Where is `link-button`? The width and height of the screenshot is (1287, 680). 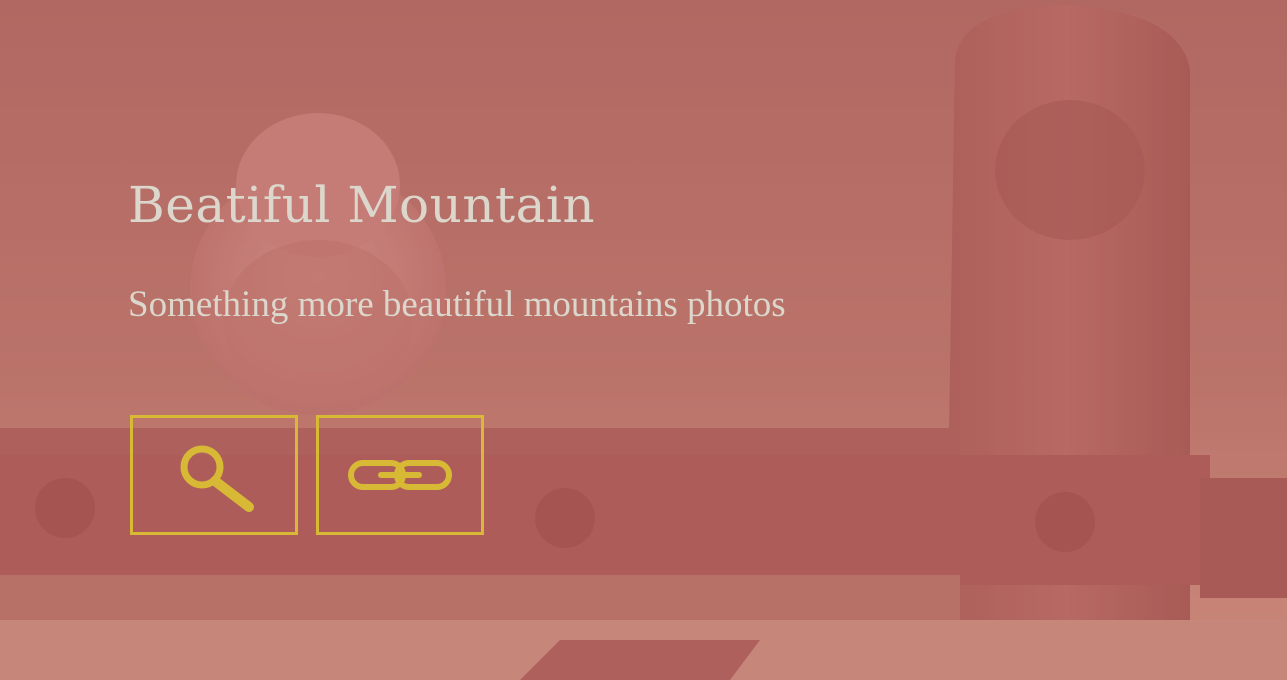 link-button is located at coordinates (400, 475).